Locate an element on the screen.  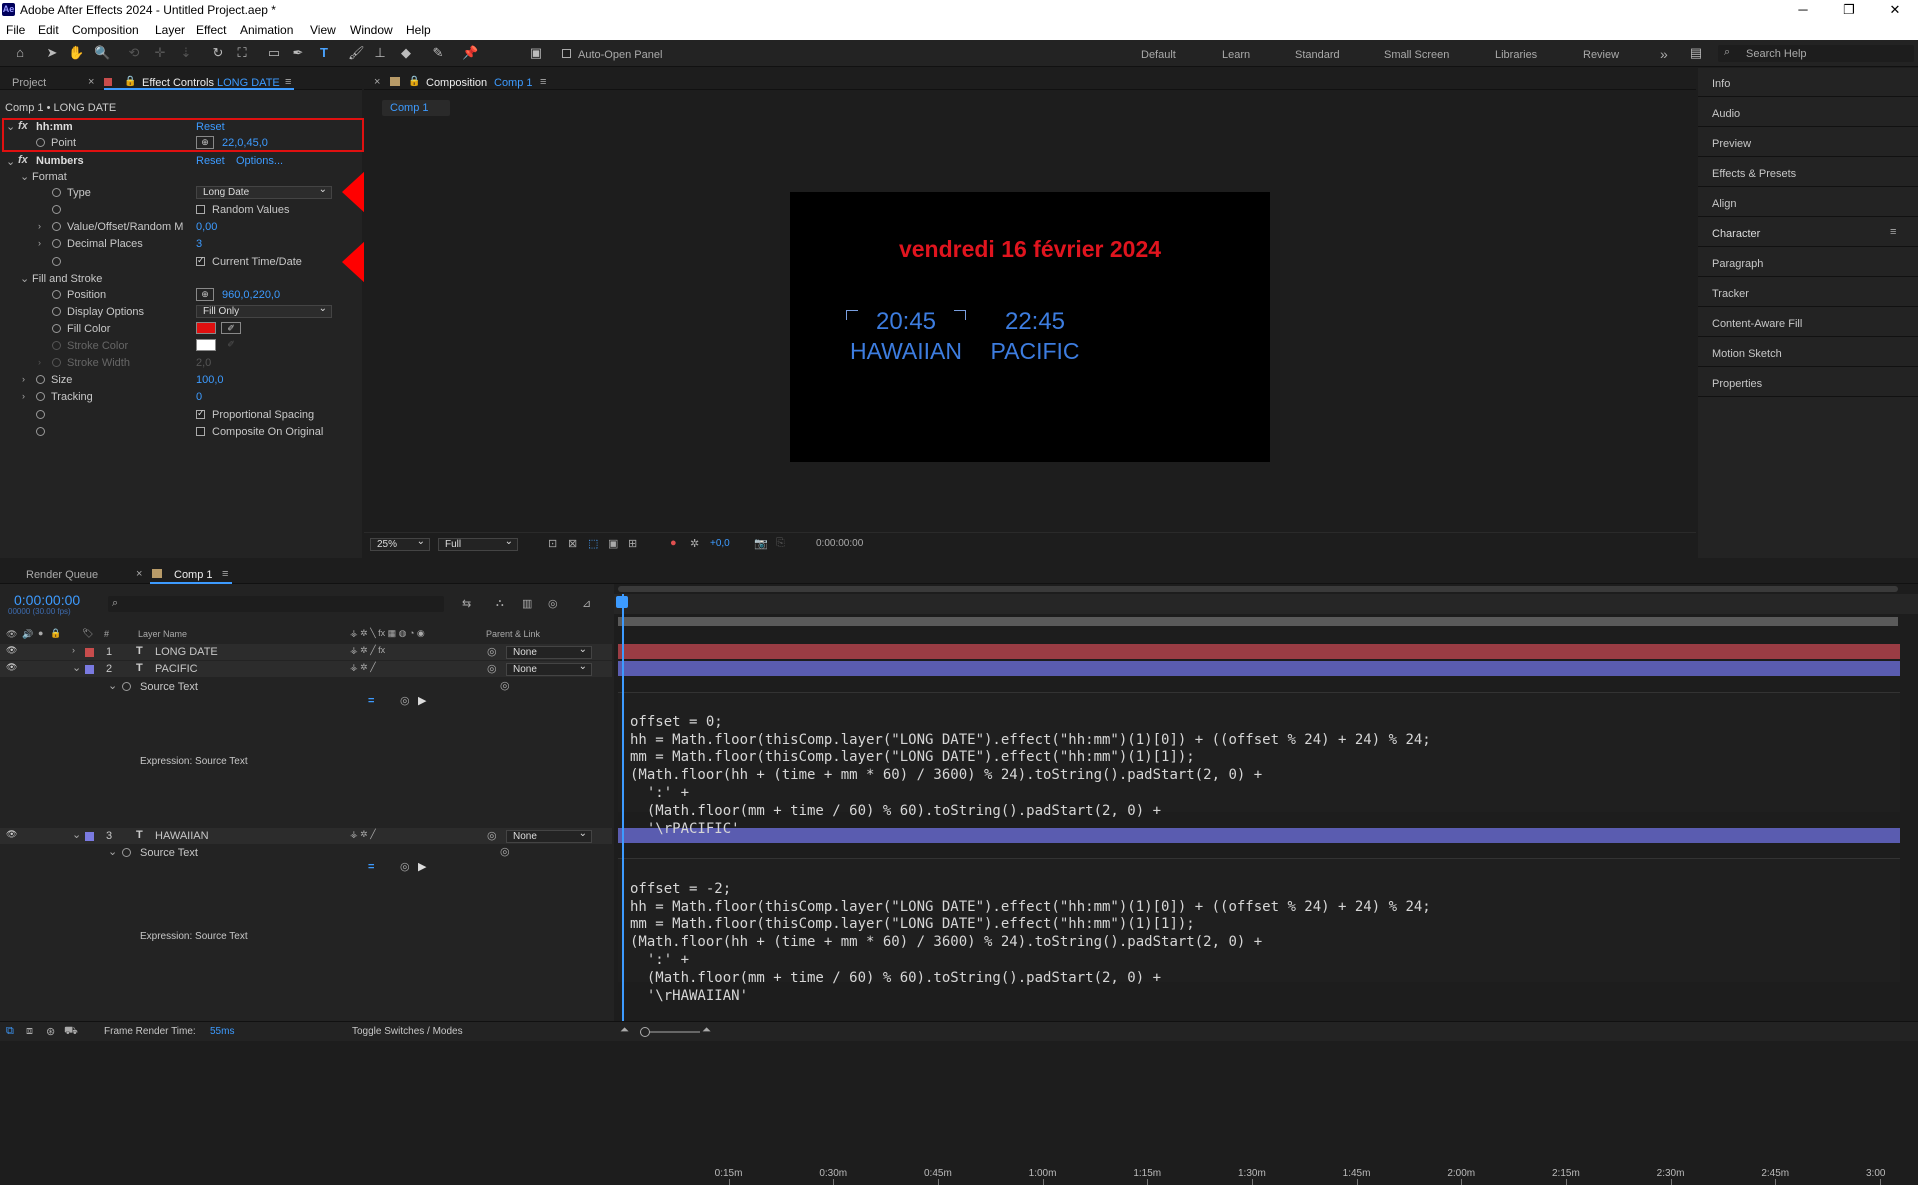
menu-window: Window is located at coordinates (371, 30).